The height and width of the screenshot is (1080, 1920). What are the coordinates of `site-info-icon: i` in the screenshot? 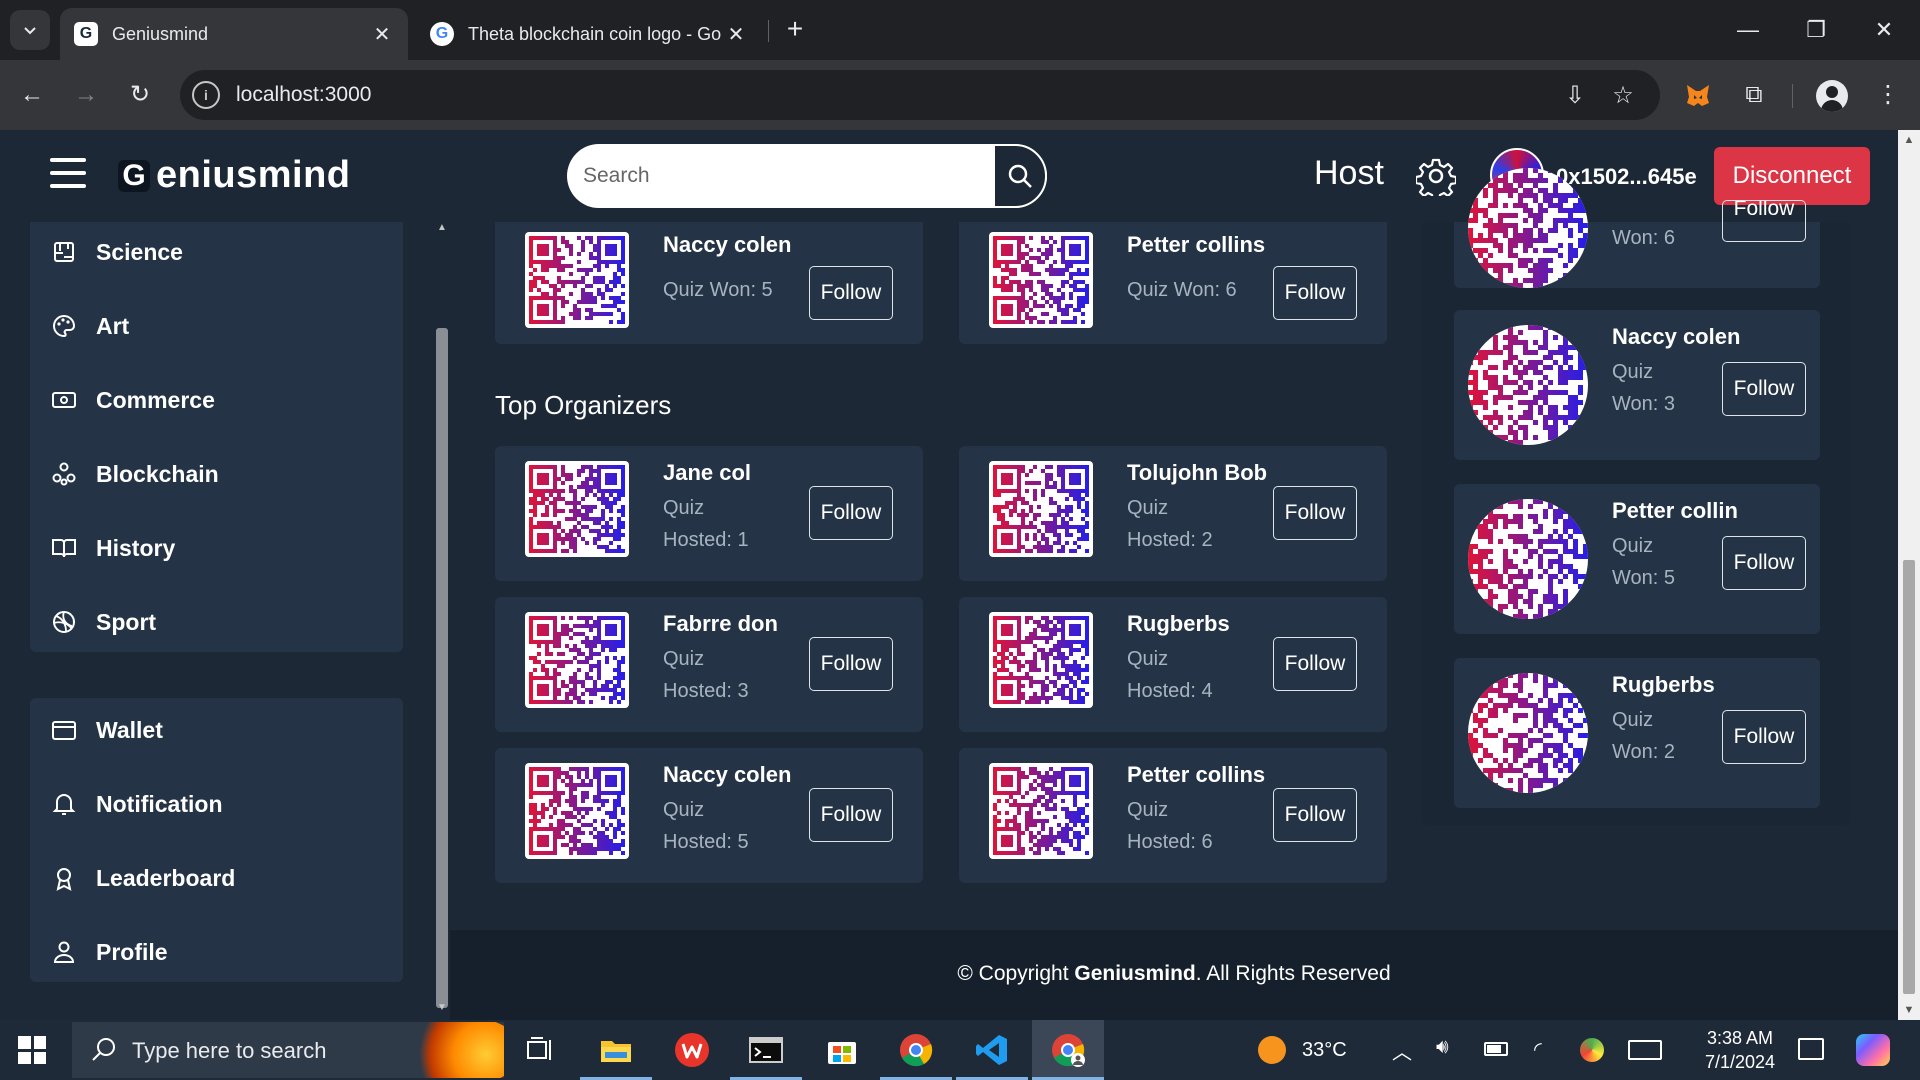 It's located at (206, 95).